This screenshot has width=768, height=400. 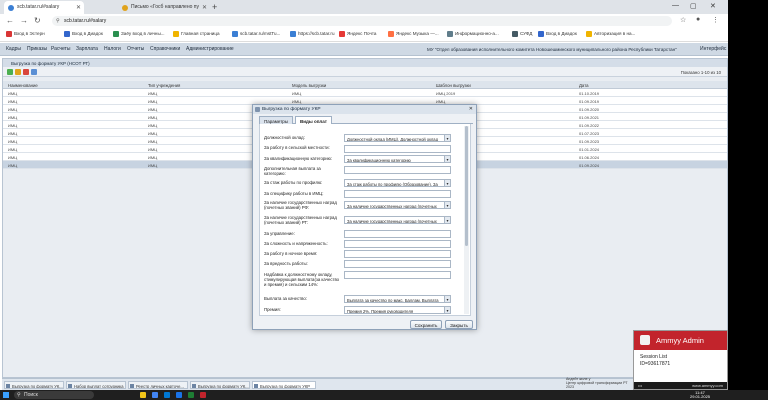 What do you see at coordinates (18, 72) in the screenshot?
I see `edit-icon` at bounding box center [18, 72].